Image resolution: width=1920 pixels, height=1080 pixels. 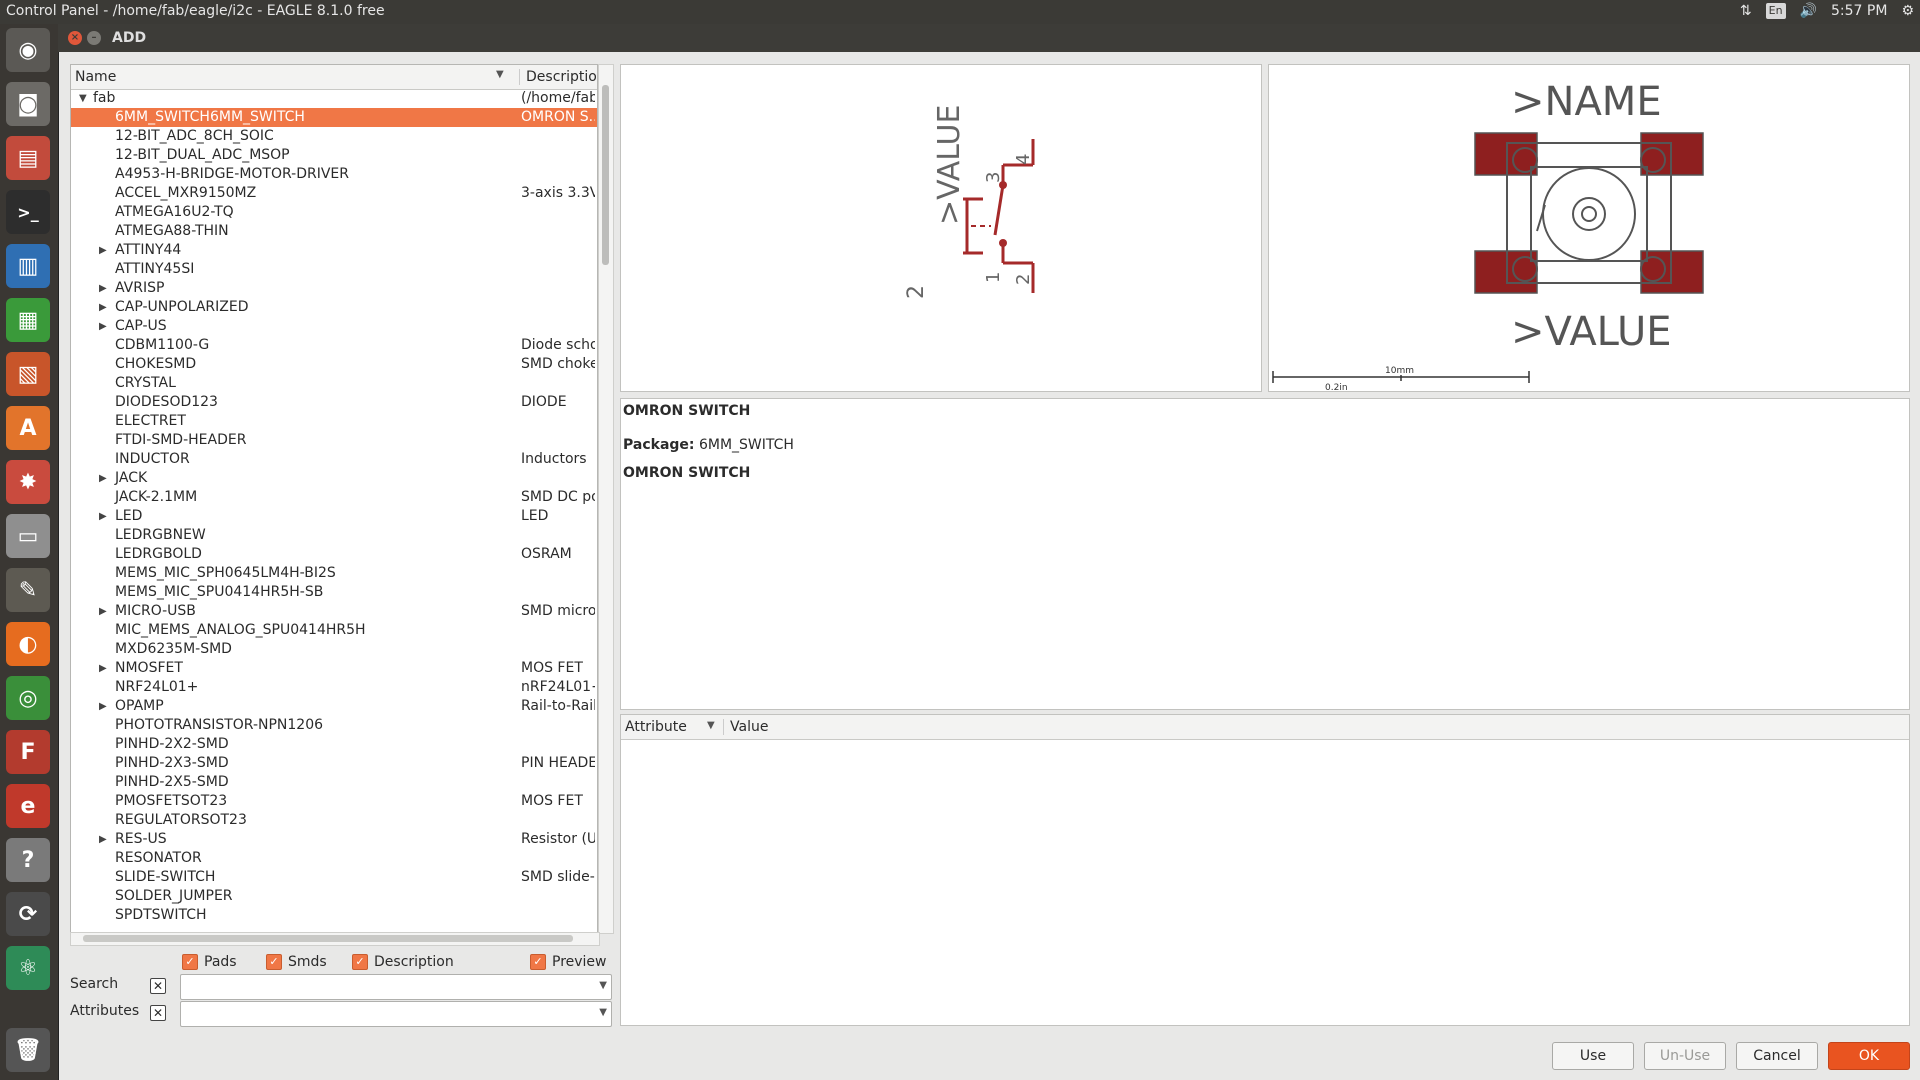 I want to click on chrome-icon: ◎, so click(x=28, y=698).